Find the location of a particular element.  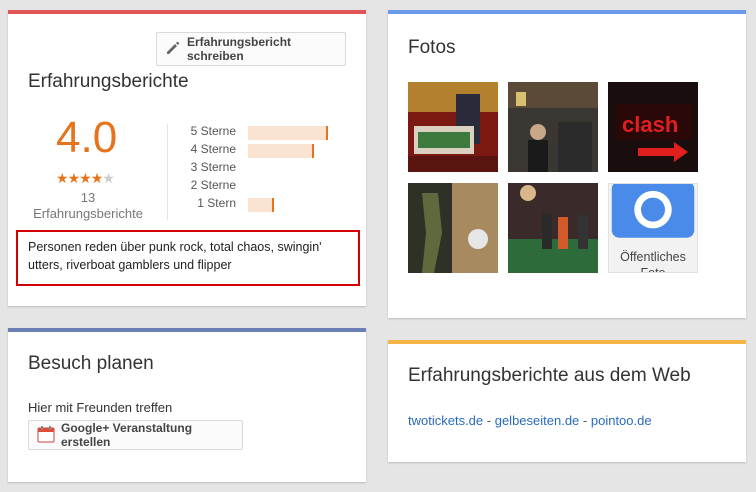

camera-icon is located at coordinates (653, 216).